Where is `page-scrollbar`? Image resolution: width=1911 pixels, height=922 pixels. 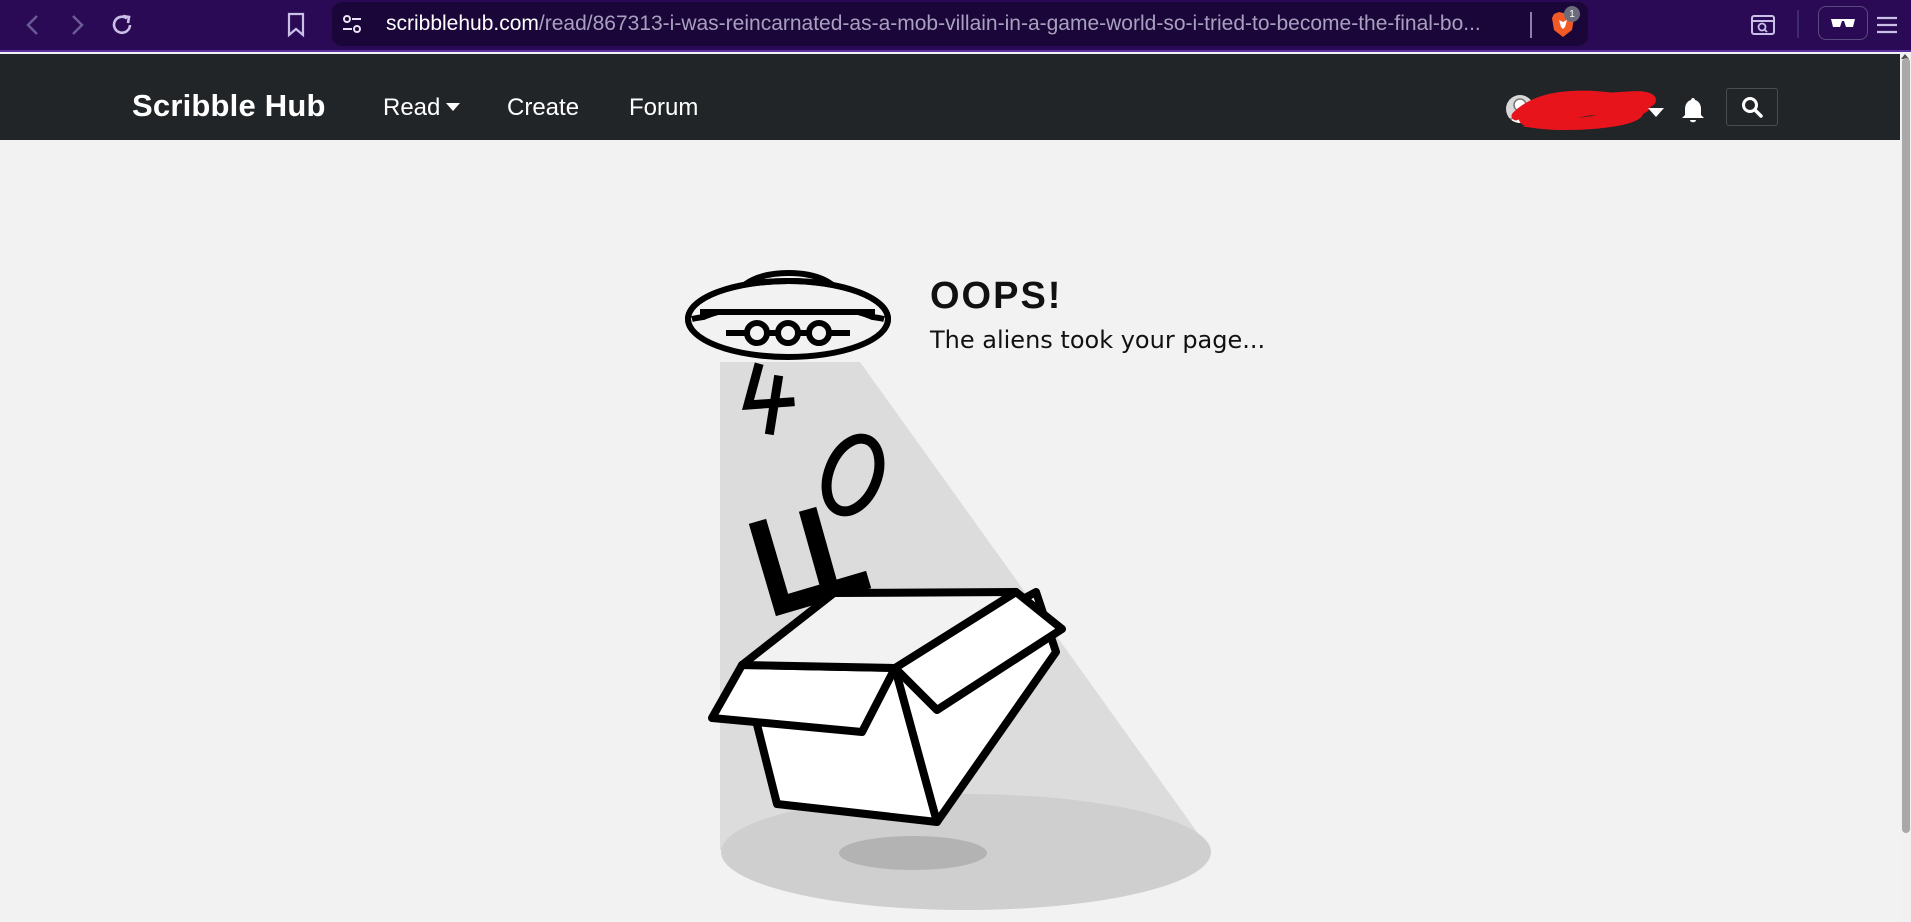 page-scrollbar is located at coordinates (1905, 488).